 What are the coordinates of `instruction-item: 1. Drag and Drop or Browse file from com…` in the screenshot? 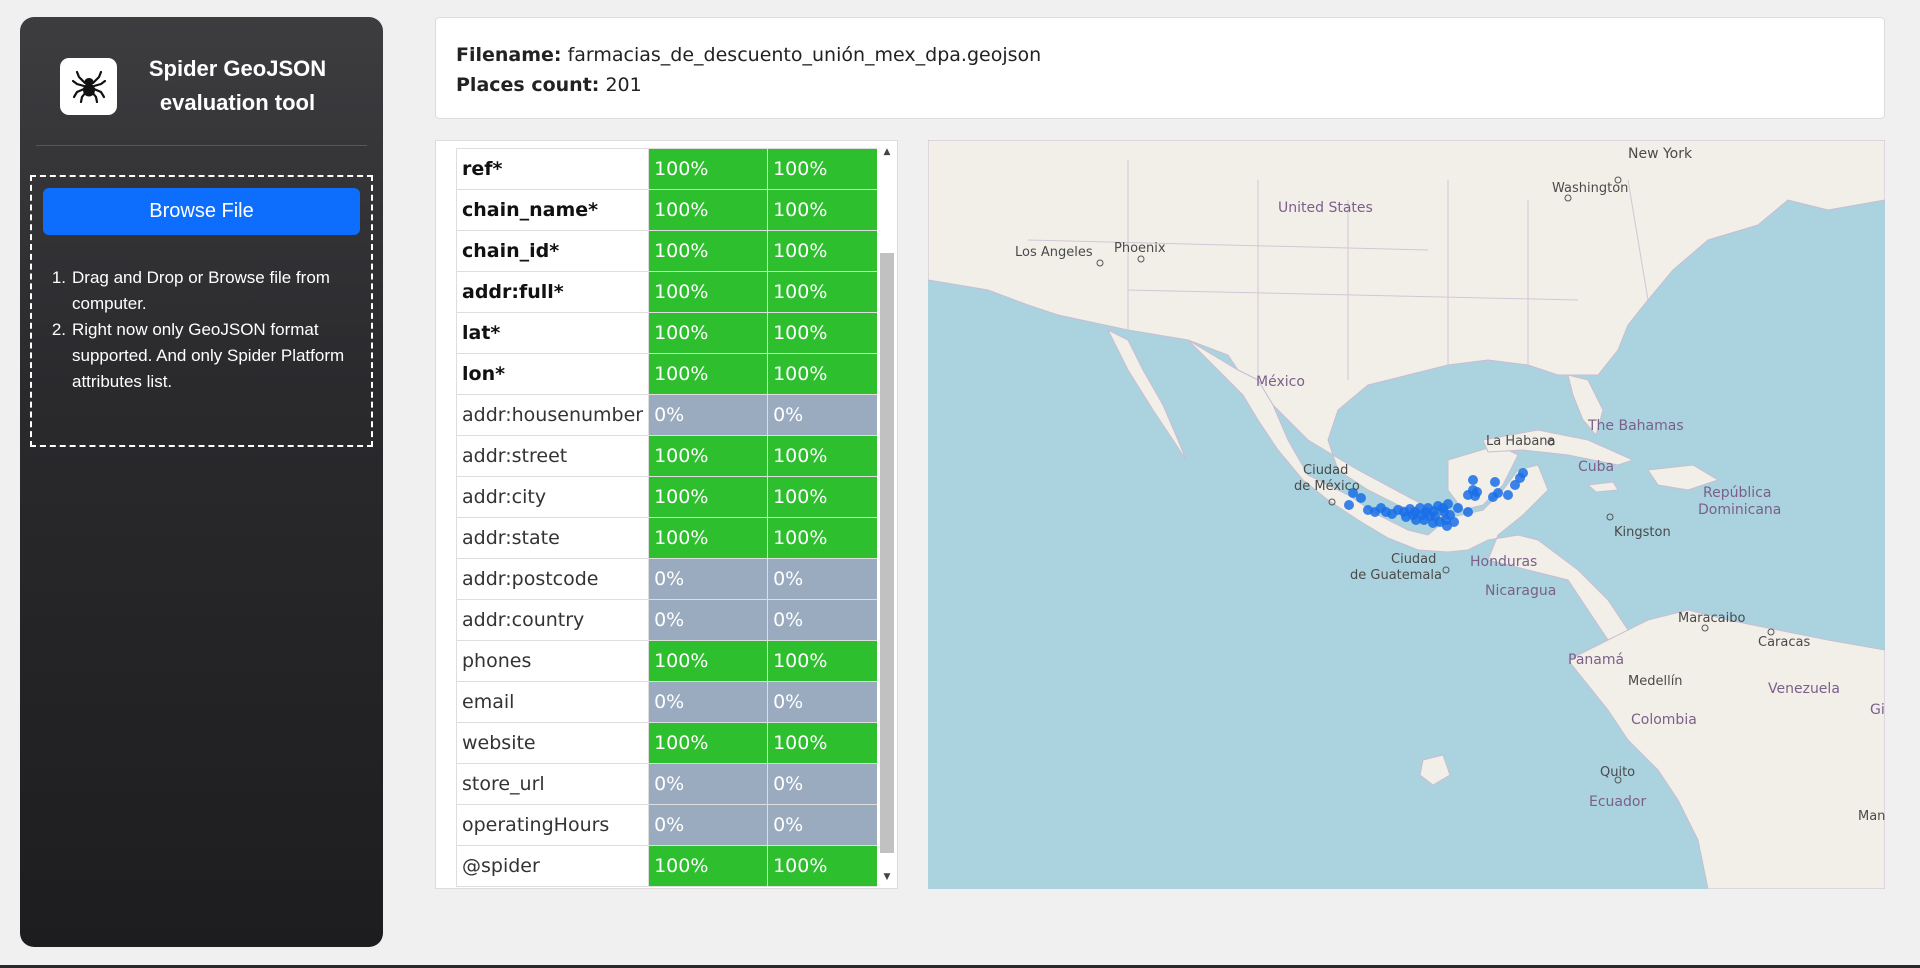 It's located at (190, 290).